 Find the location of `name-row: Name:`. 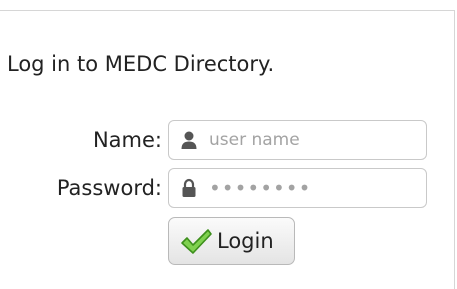

name-row: Name: is located at coordinates (228, 141).